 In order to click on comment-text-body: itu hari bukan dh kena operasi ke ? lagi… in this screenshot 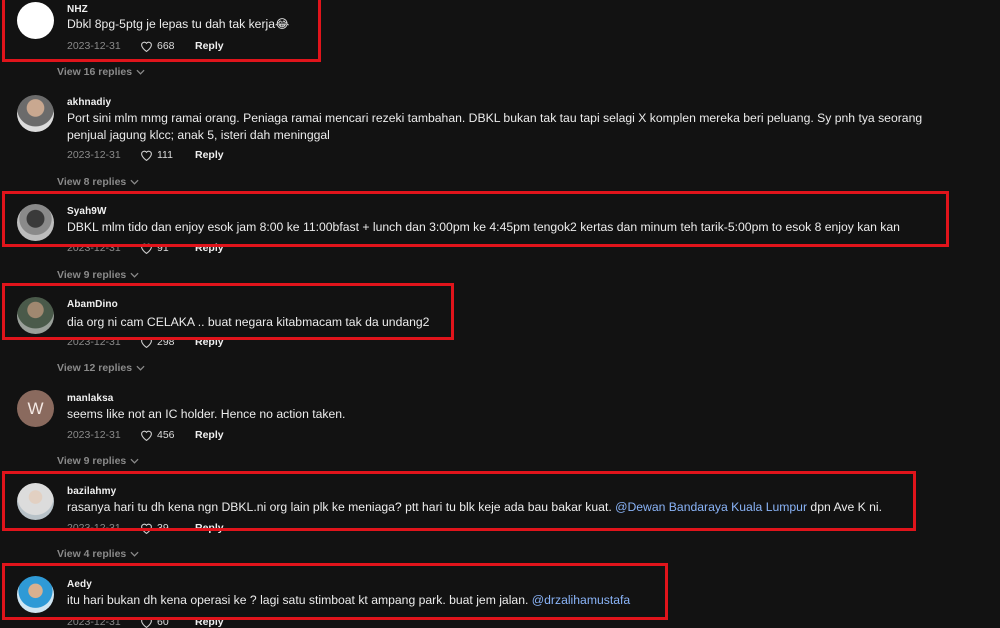, I will do `click(298, 600)`.